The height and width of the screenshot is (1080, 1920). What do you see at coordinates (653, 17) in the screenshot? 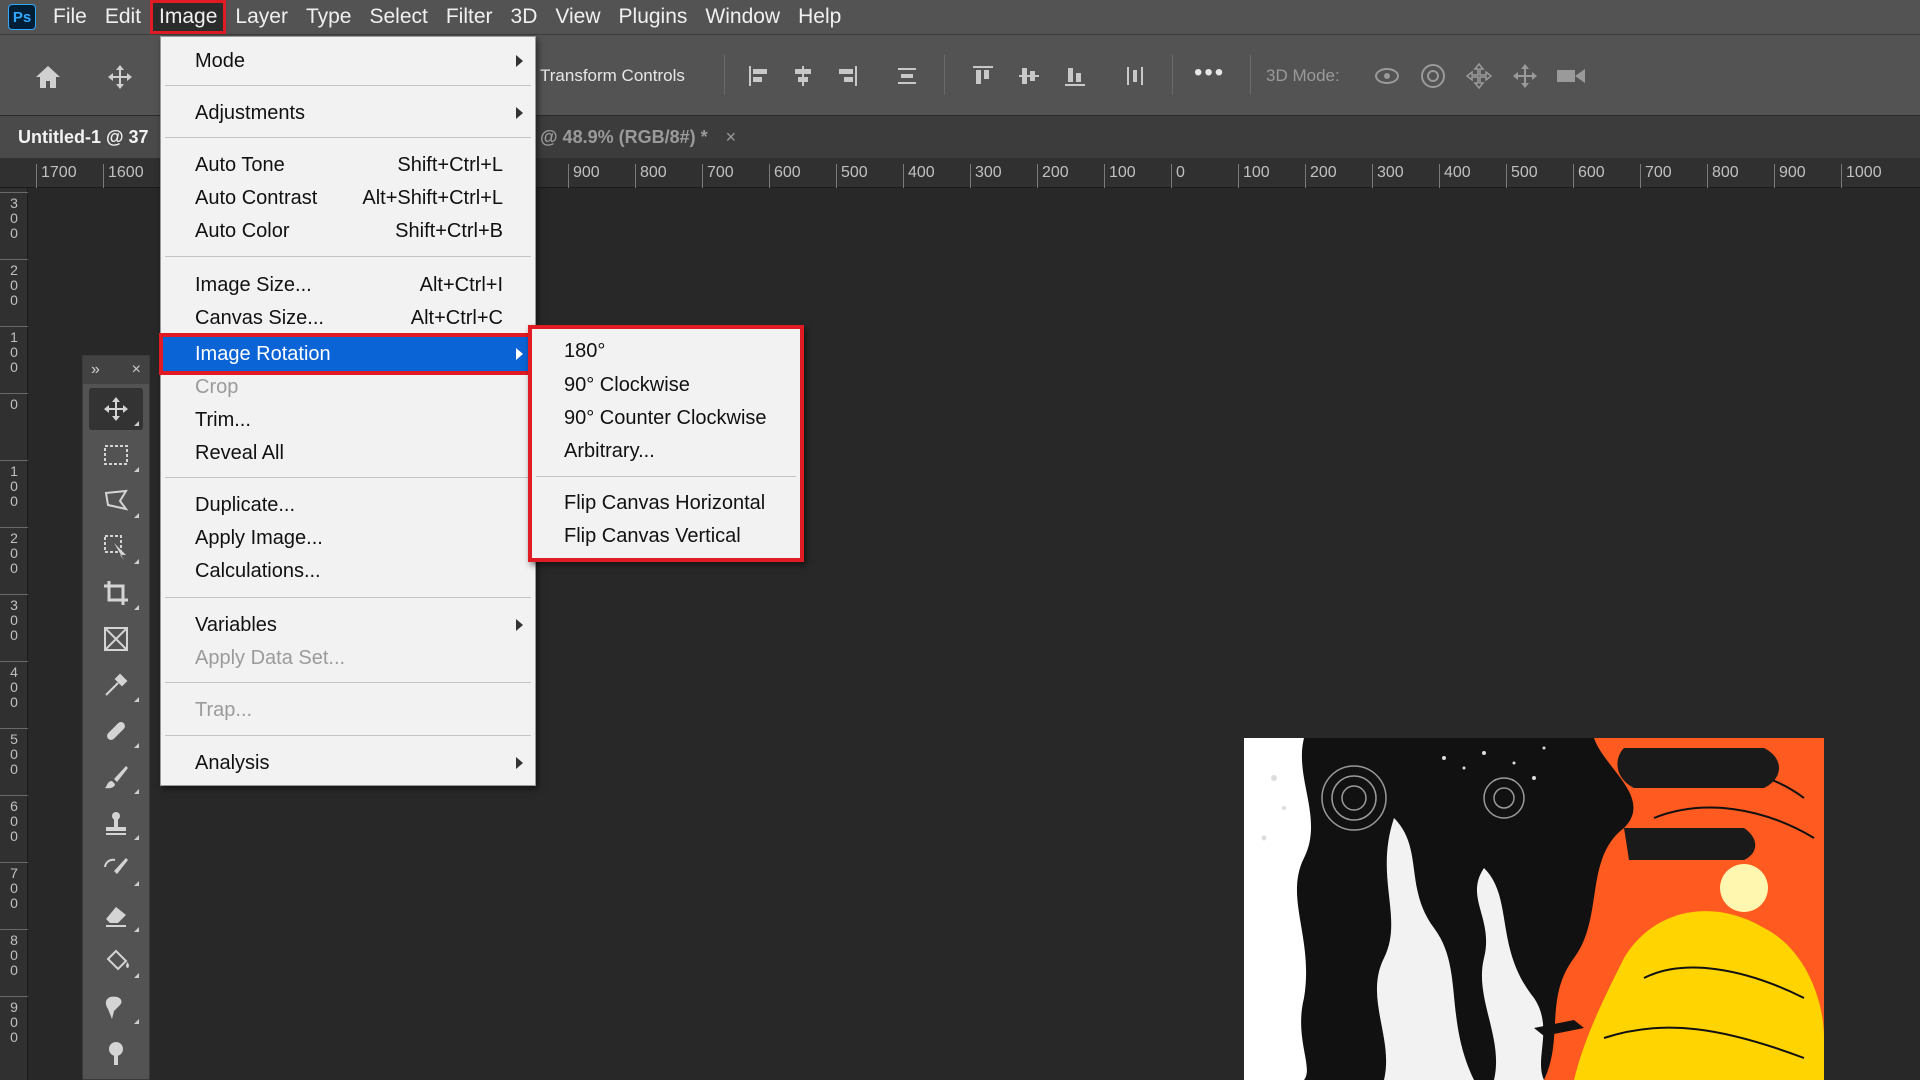
I see `menu-plugins: Plugins` at bounding box center [653, 17].